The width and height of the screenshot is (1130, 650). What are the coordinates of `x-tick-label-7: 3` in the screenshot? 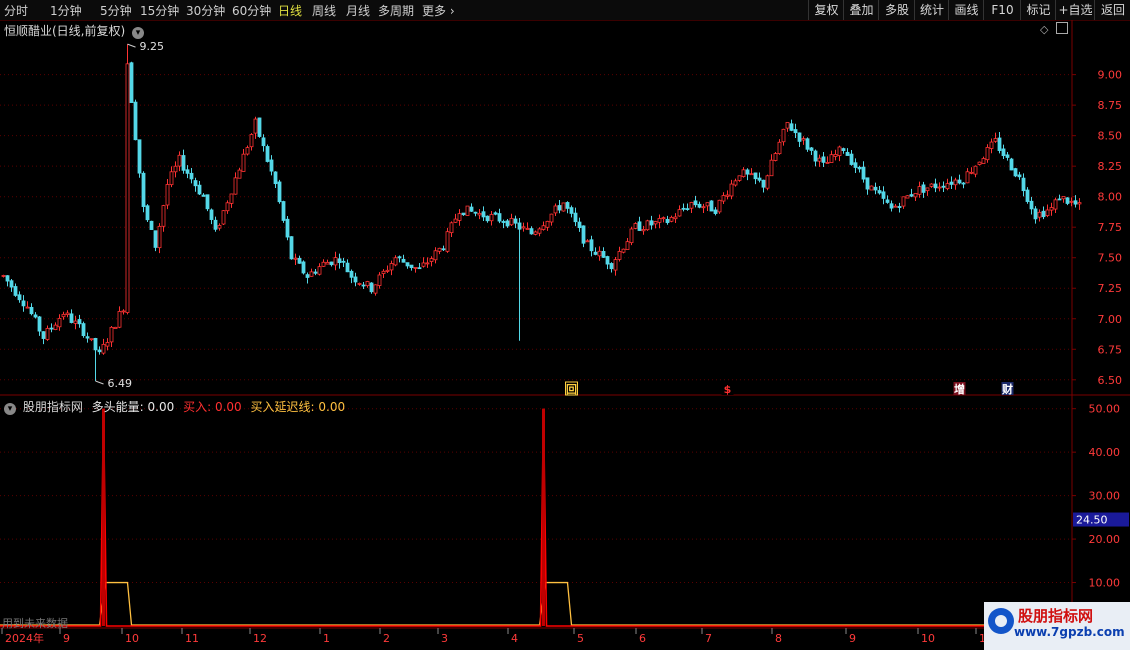 It's located at (444, 638).